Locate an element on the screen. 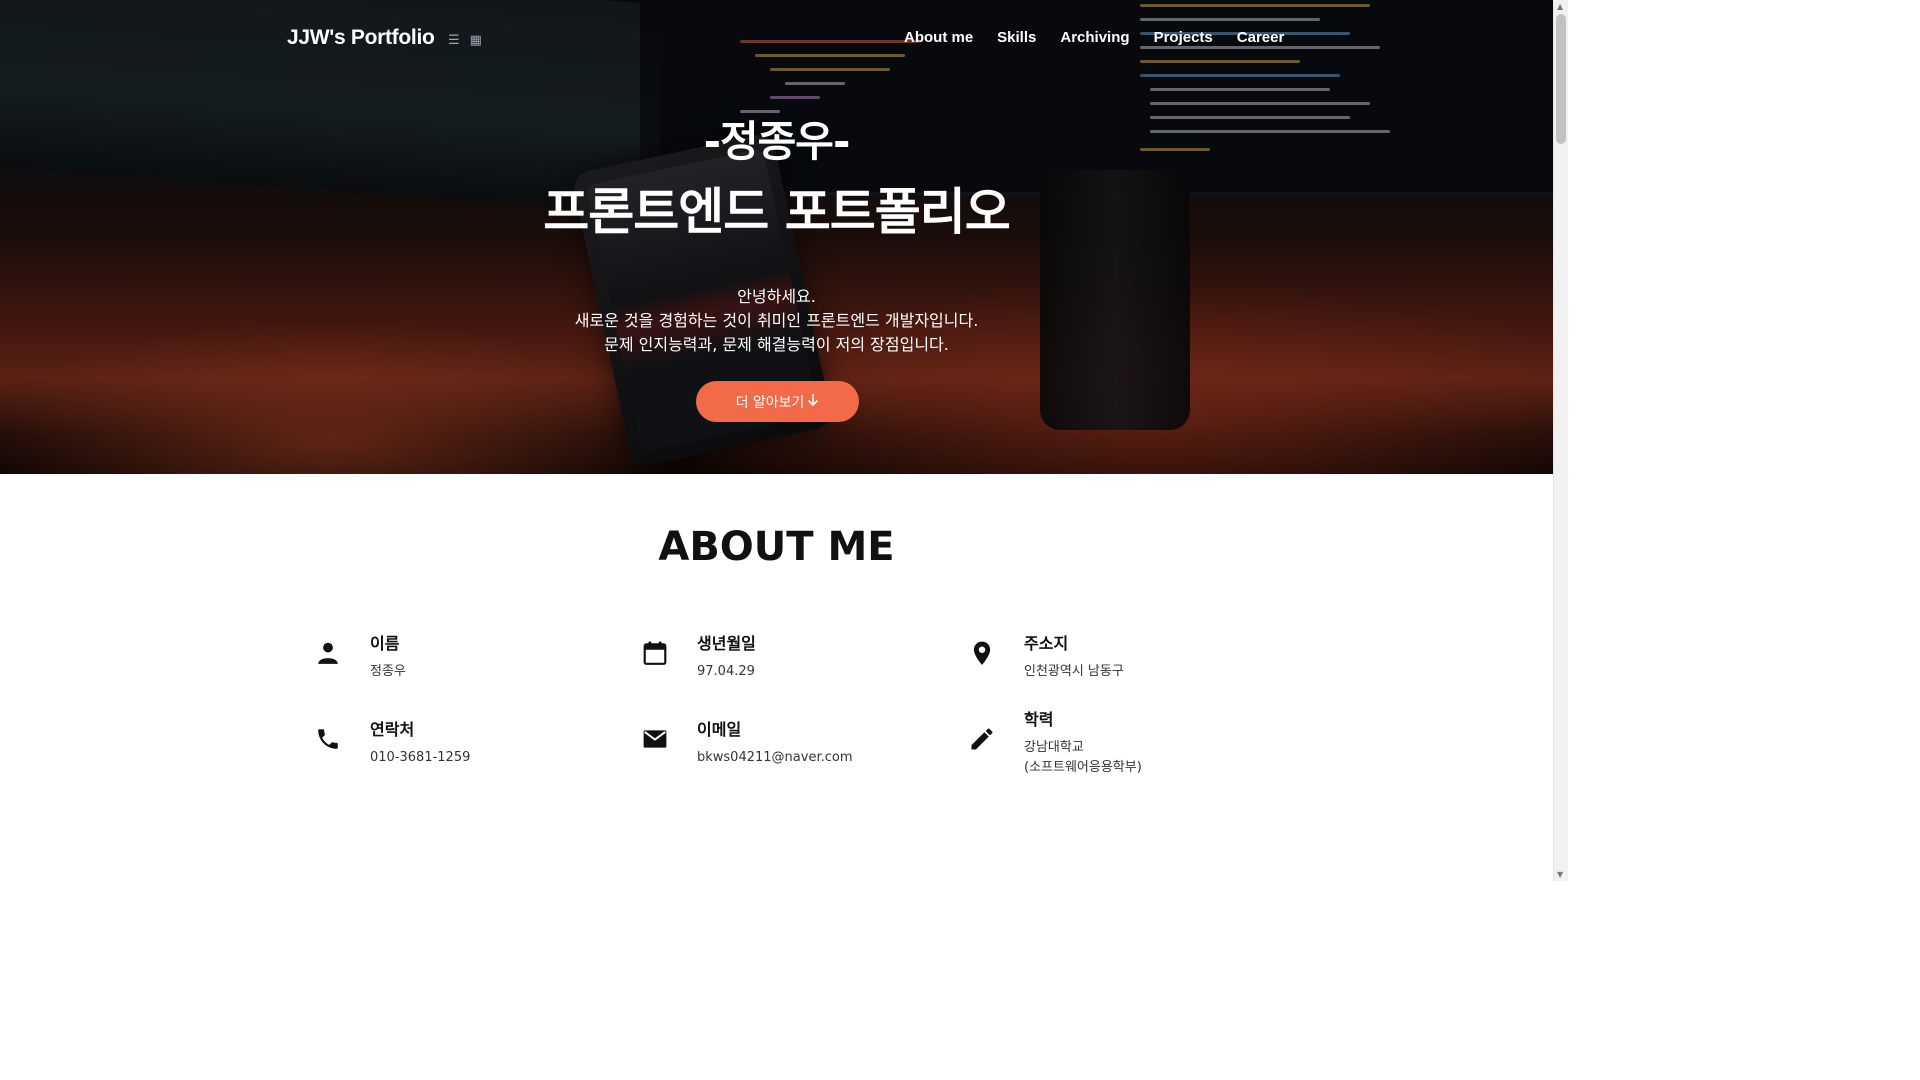 The image size is (1920, 1080). info-value-secondary: (소프트웨어응용학부) is located at coordinates (1083, 767).